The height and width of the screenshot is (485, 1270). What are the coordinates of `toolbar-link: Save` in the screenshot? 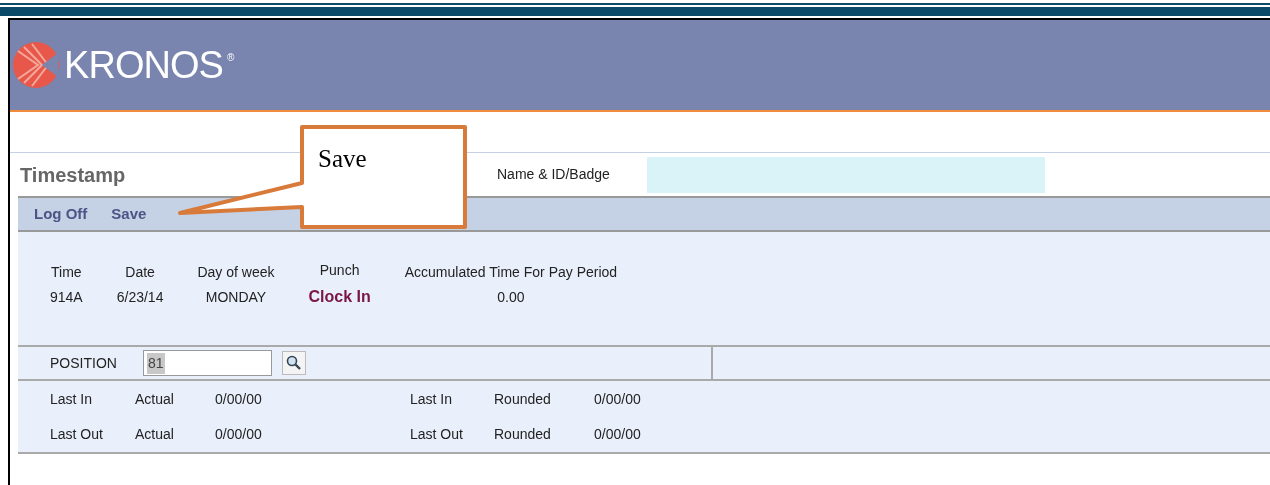 It's located at (129, 214).